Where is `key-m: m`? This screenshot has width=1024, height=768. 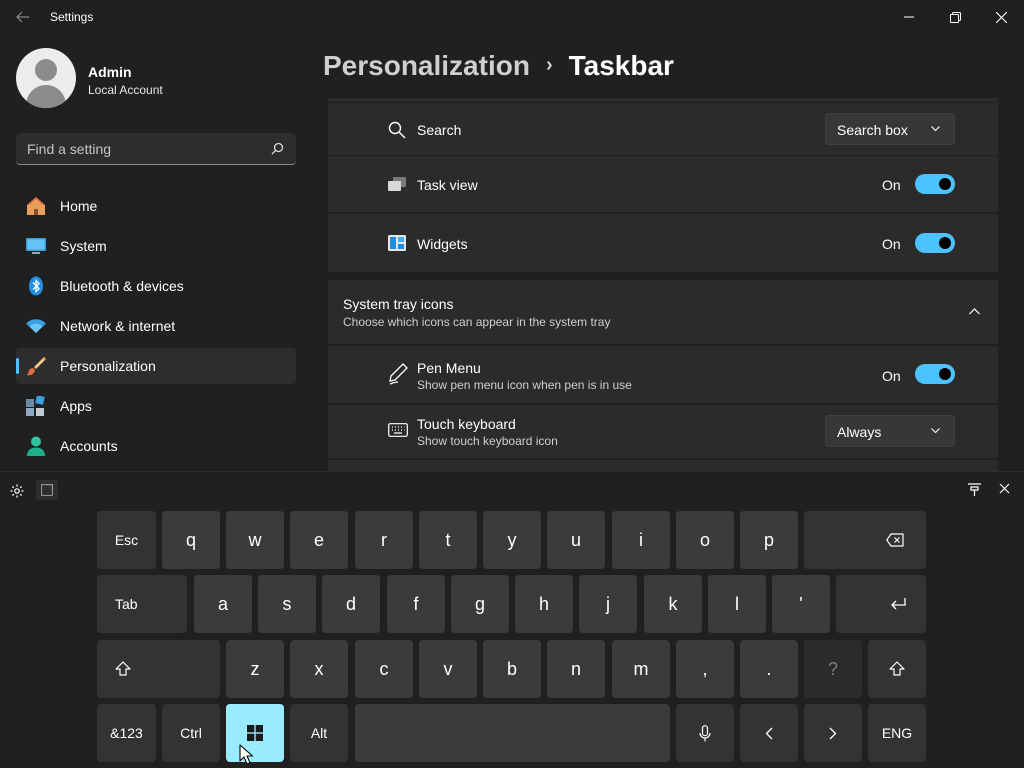
key-m: m is located at coordinates (641, 669).